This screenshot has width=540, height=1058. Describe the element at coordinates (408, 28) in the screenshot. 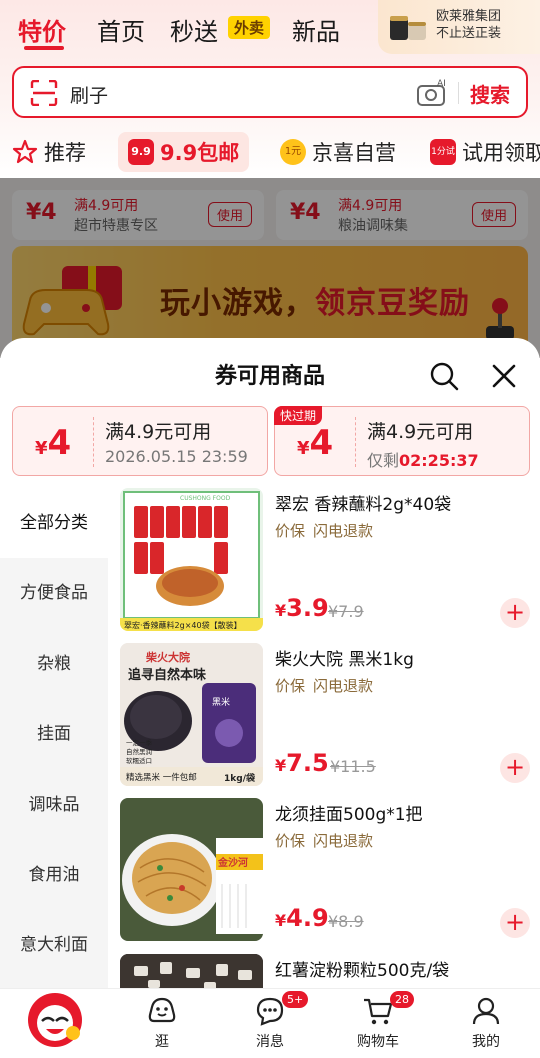

I see `cosmetics-jars-icon` at that location.